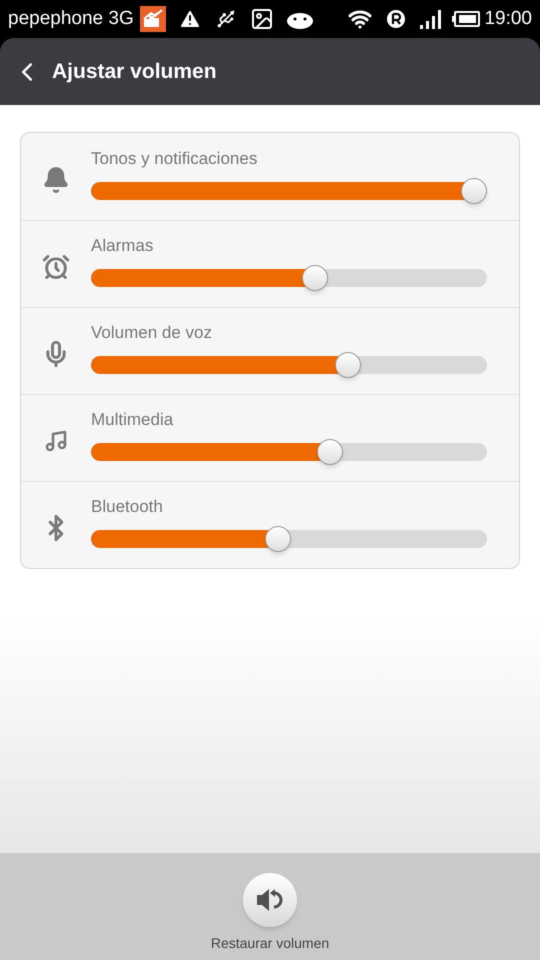  What do you see at coordinates (132, 420) in the screenshot?
I see `volume-label: Multimedia` at bounding box center [132, 420].